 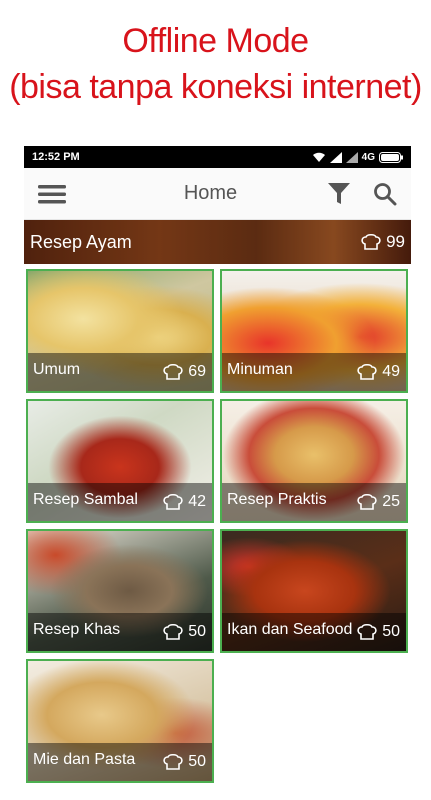 I want to click on category-card-resep-khas: Resep Khas 50, so click(x=120, y=591).